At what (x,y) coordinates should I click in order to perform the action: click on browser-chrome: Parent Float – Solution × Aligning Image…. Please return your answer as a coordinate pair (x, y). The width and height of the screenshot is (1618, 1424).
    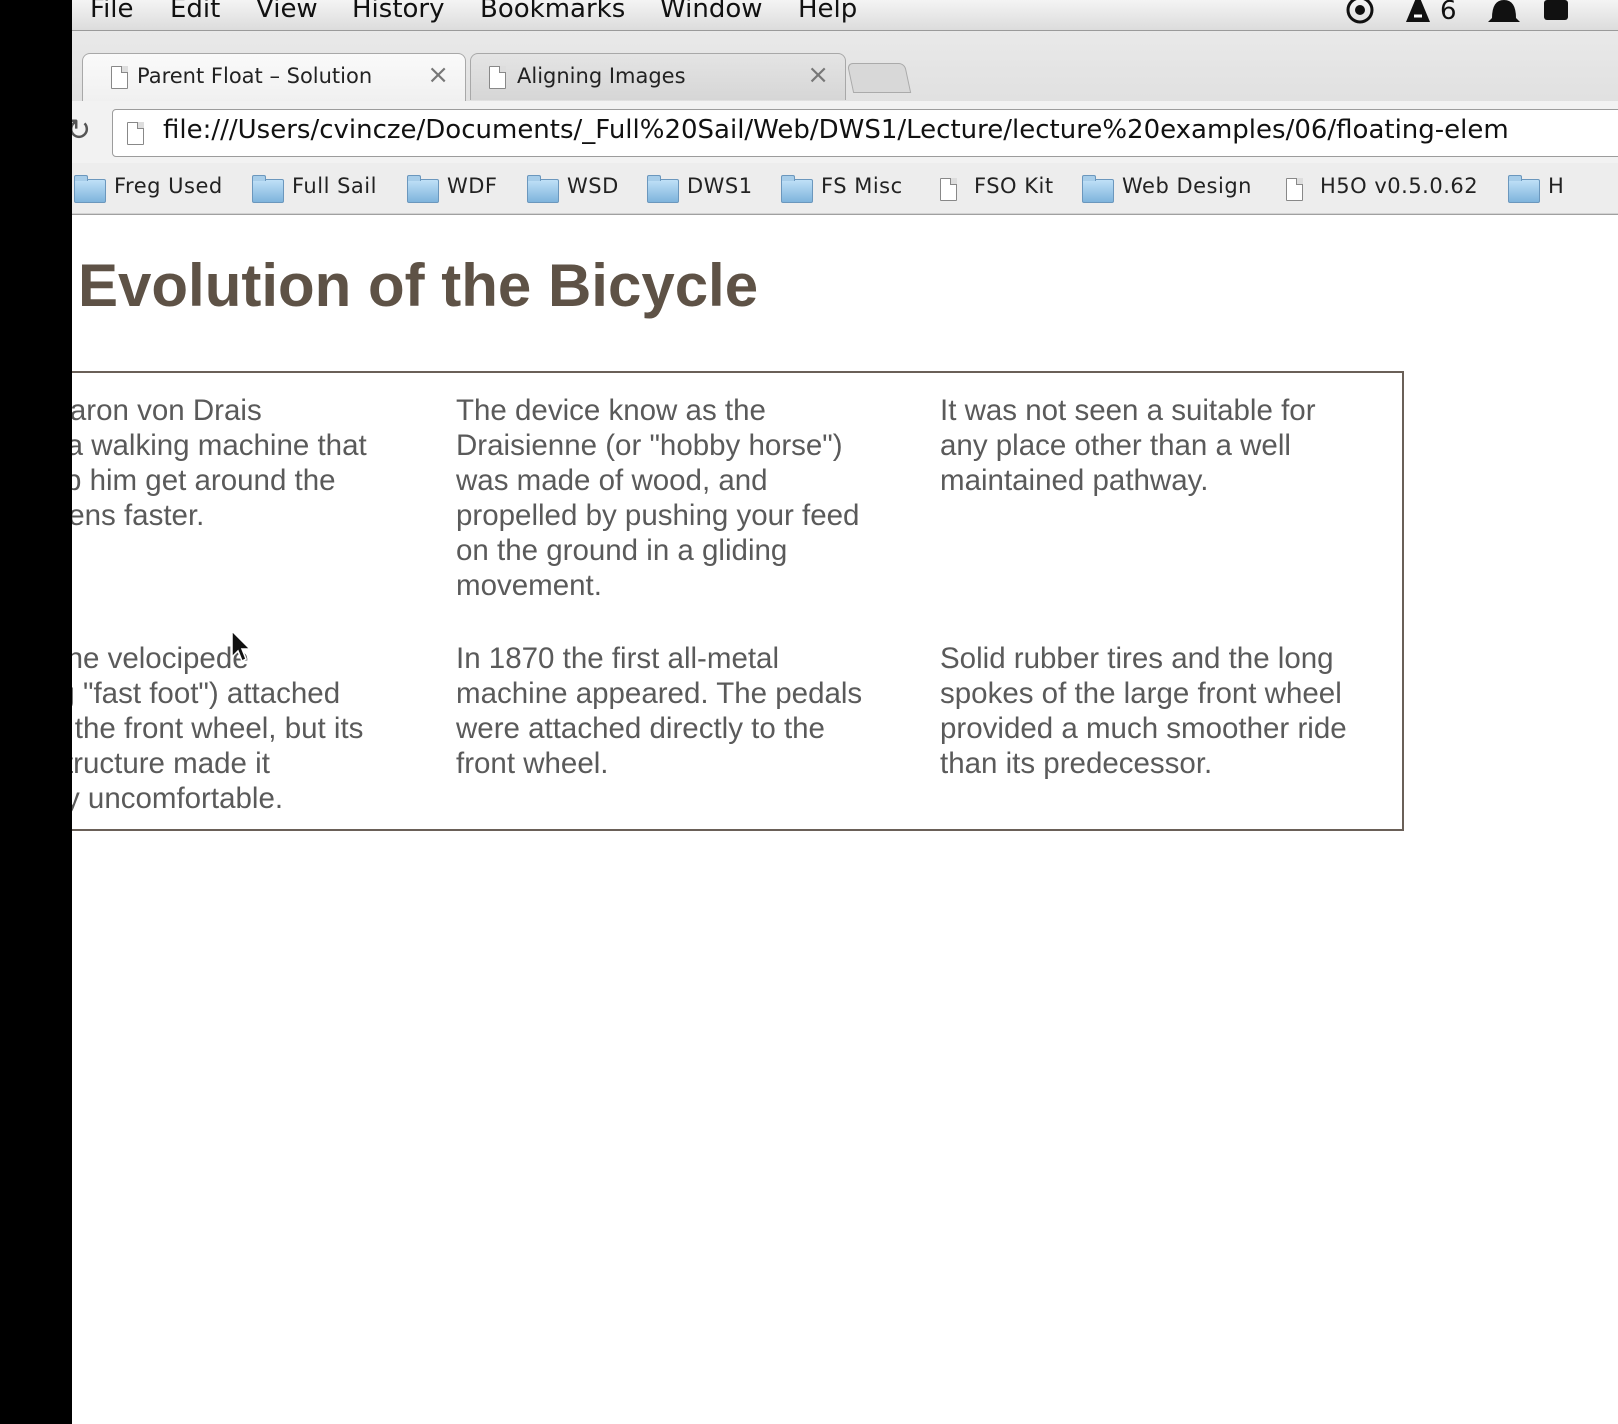
    Looking at the image, I should click on (845, 123).